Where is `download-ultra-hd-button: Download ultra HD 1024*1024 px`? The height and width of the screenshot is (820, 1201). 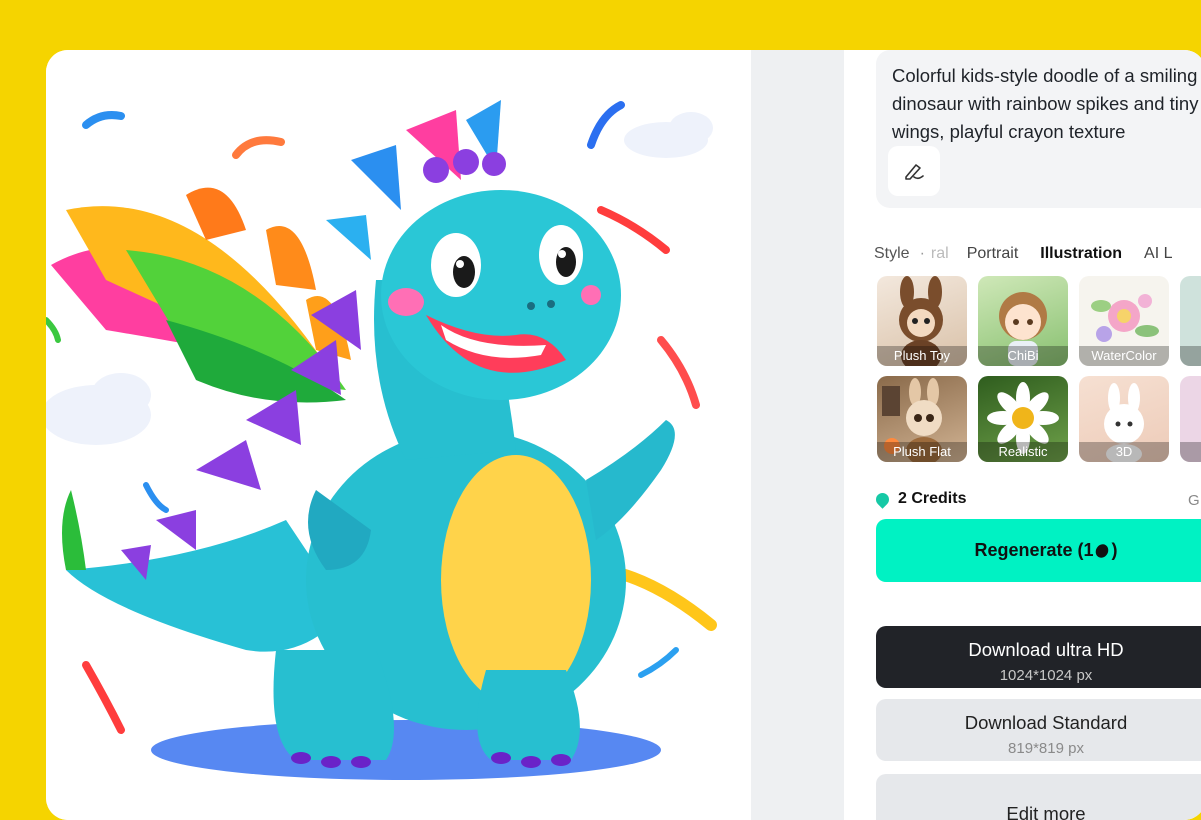 download-ultra-hd-button: Download ultra HD 1024*1024 px is located at coordinates (1038, 657).